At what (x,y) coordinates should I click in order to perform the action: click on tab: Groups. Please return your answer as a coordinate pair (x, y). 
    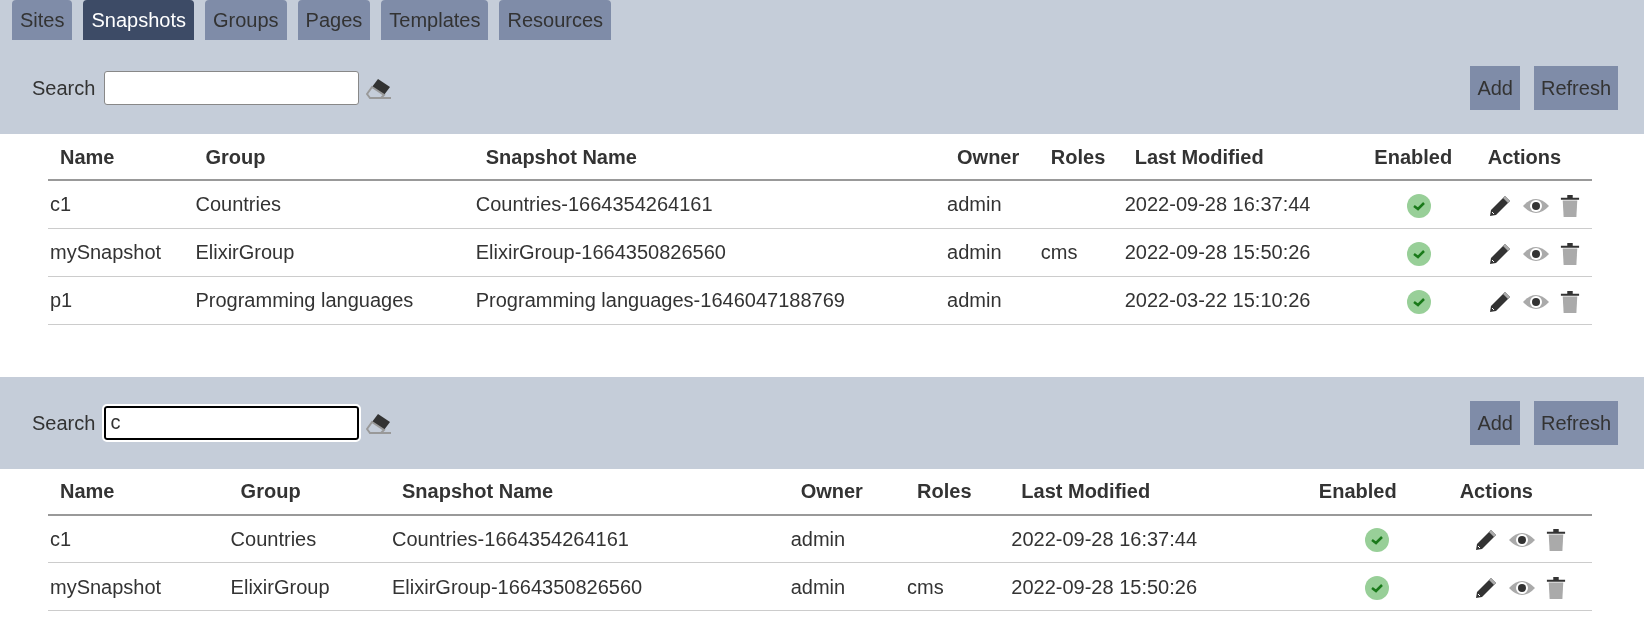
    Looking at the image, I should click on (246, 20).